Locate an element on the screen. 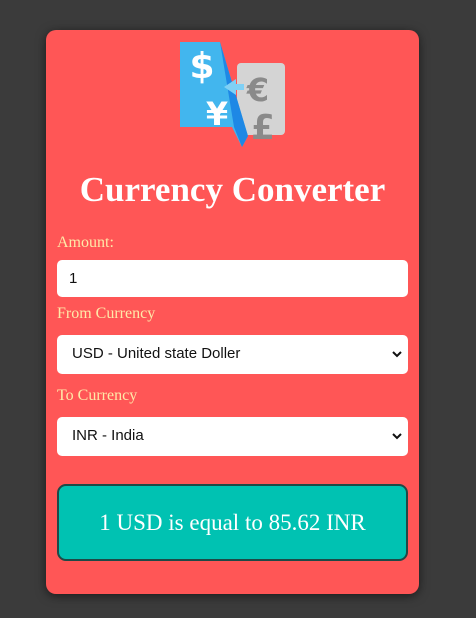 Image resolution: width=476 pixels, height=618 pixels. conversion-result-button: 1 USD is equal to 85.62 INR is located at coordinates (232, 522).